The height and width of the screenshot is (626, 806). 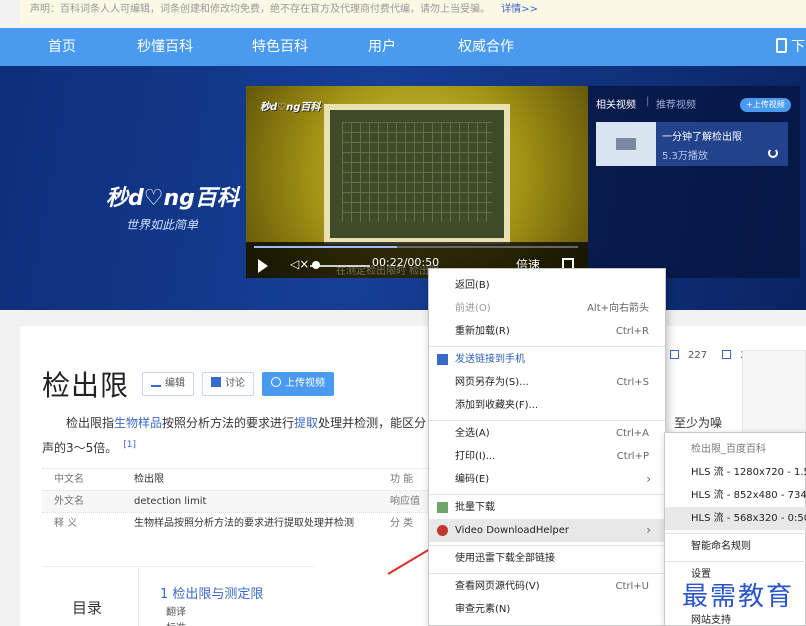 I want to click on menu-back: 返回(B), so click(x=547, y=285).